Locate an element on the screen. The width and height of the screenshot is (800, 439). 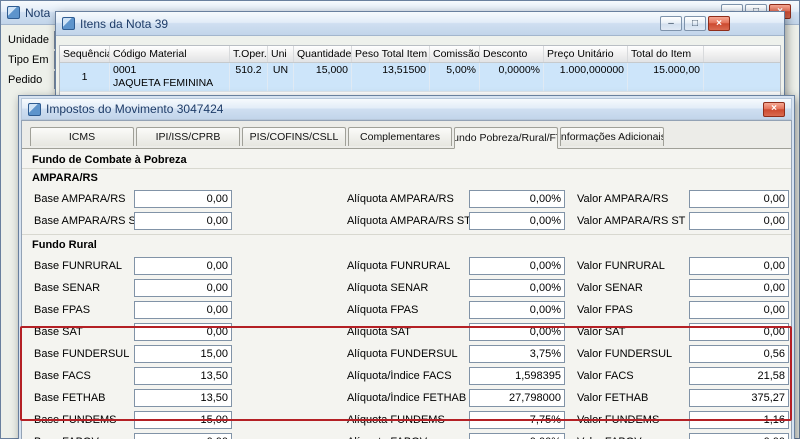
input-base-fabov: 0,00 is located at coordinates (183, 436).